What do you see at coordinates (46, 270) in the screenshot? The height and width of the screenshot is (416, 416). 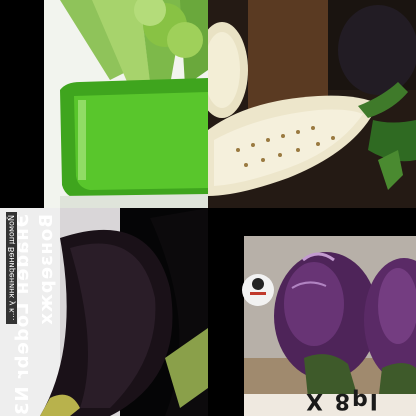 I see `vertical-text-line-1: Вонзержх` at bounding box center [46, 270].